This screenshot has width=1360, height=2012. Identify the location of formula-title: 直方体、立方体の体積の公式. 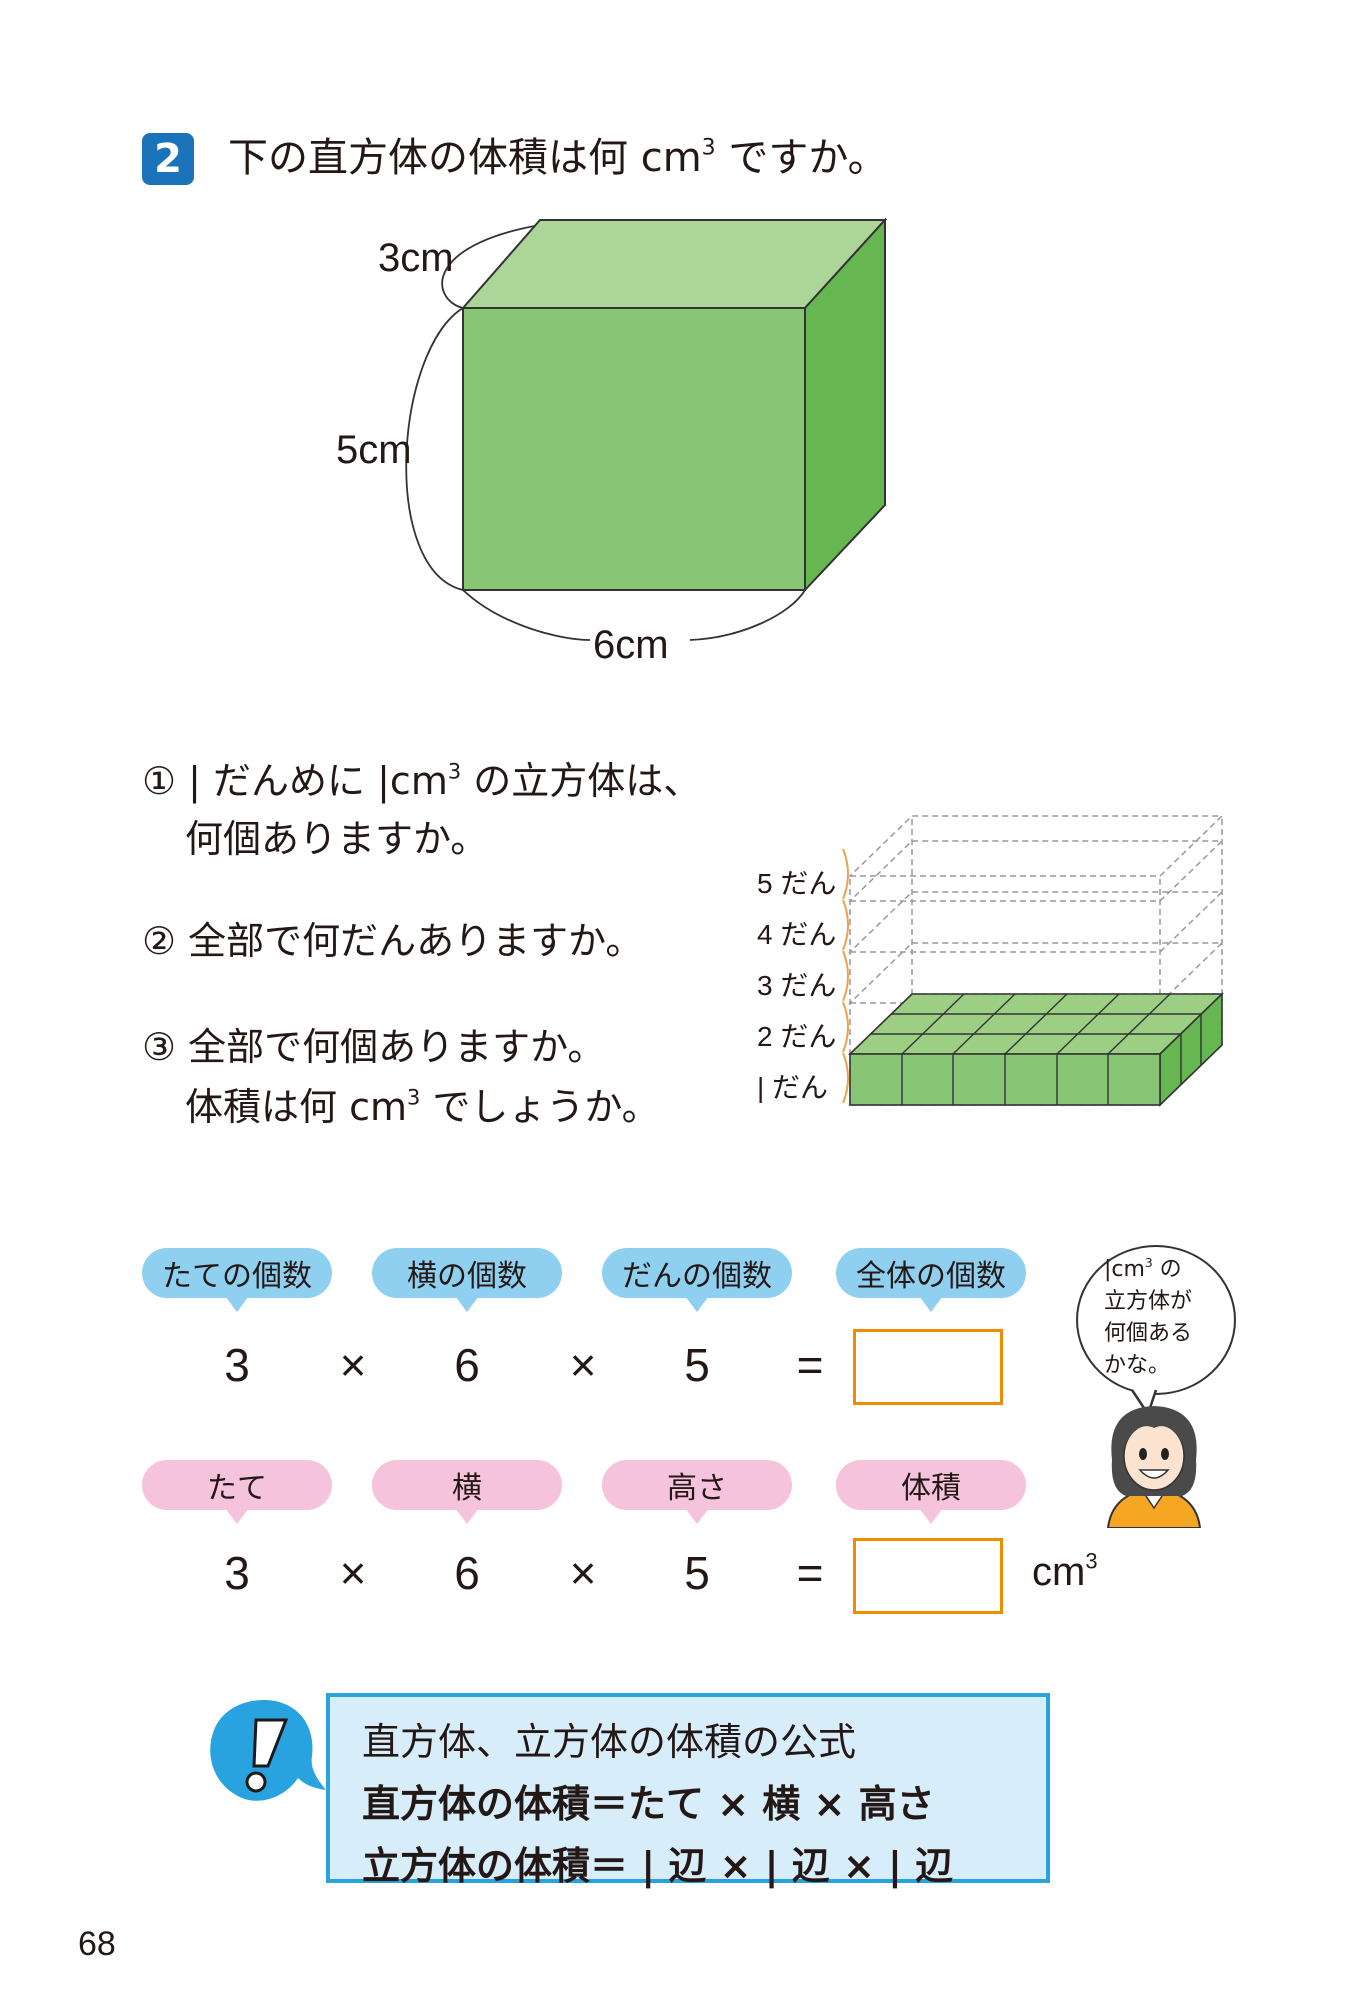
(609, 1742).